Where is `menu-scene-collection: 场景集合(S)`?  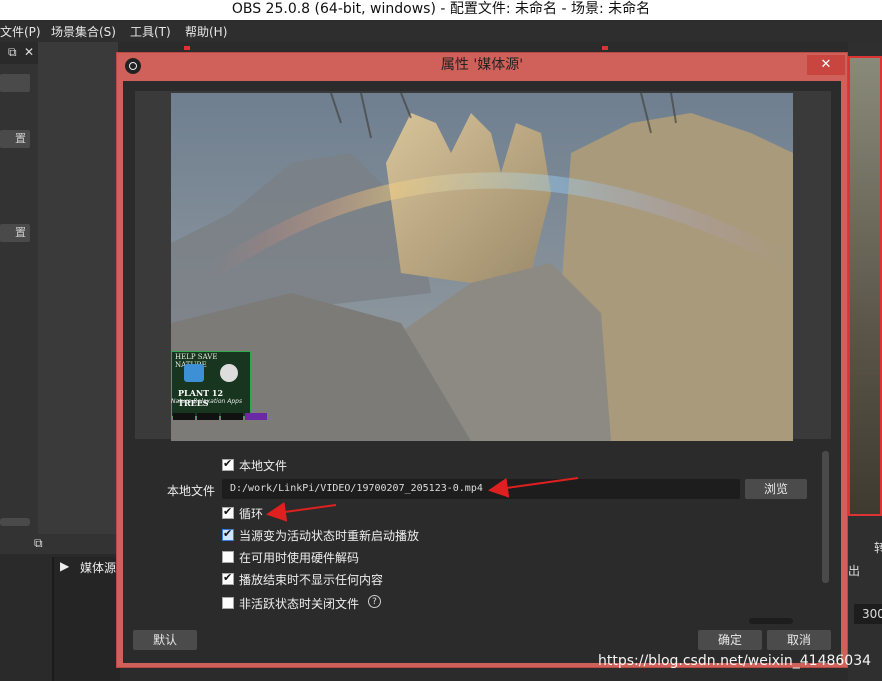
menu-scene-collection: 场景集合(S) is located at coordinates (83, 31).